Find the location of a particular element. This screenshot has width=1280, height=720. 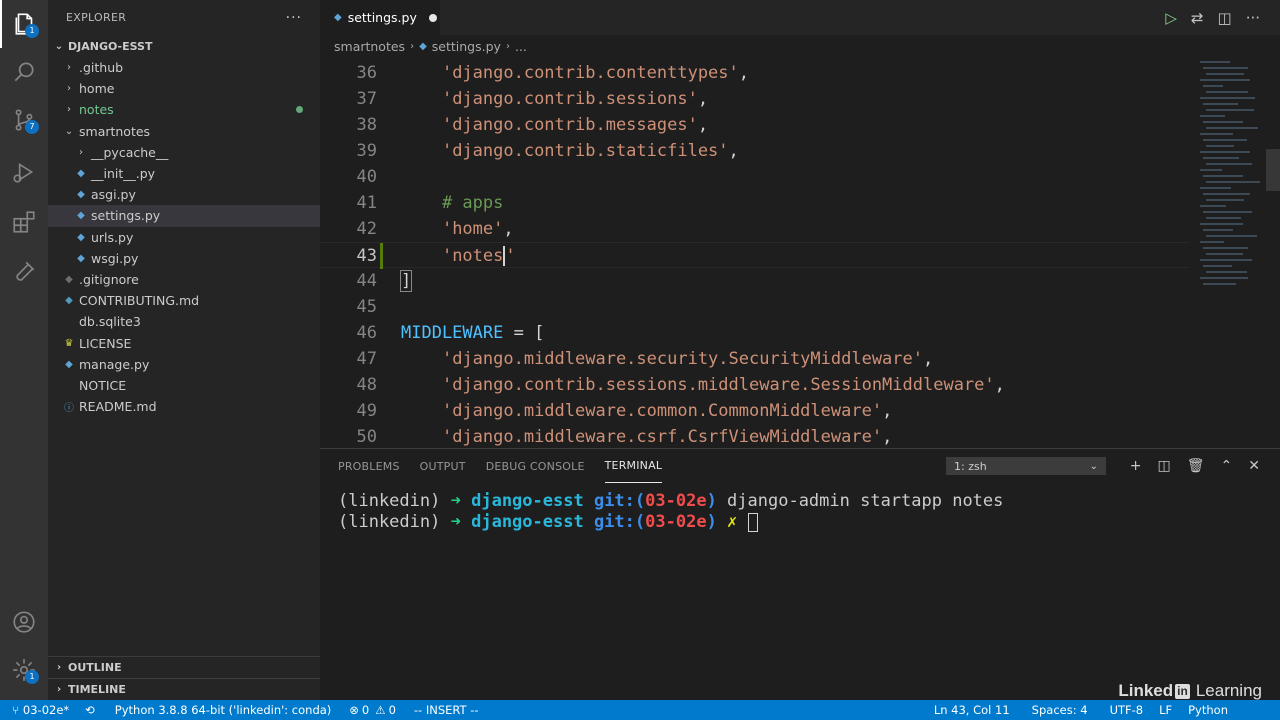

code-line: 41 # apps is located at coordinates (755, 203).